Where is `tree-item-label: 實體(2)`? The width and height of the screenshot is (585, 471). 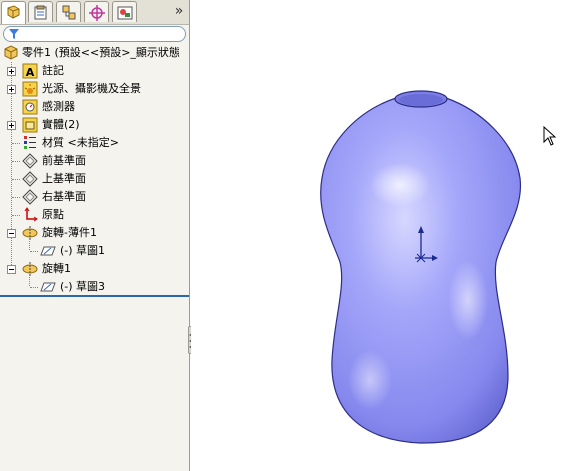
tree-item-label: 實體(2) is located at coordinates (61, 124).